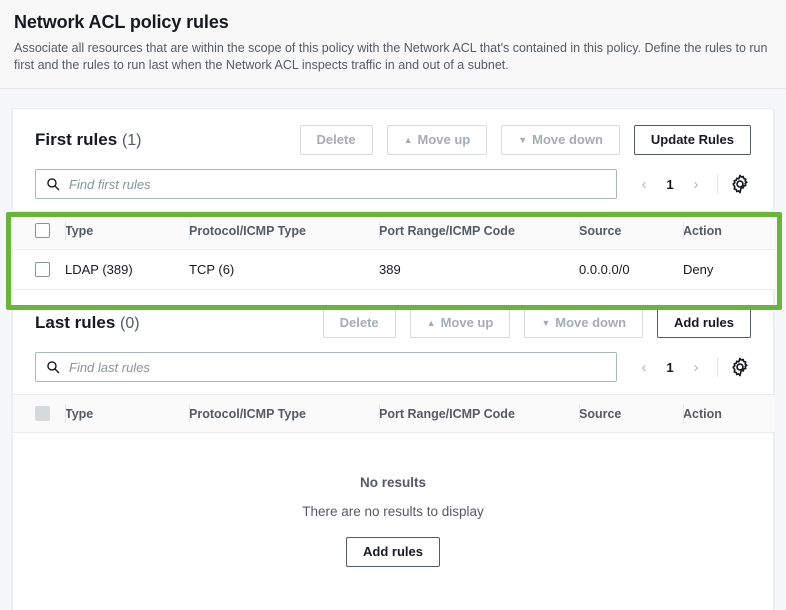 Image resolution: width=786 pixels, height=610 pixels. What do you see at coordinates (467, 322) in the screenshot?
I see `last-rules-move-up-label: Move up` at bounding box center [467, 322].